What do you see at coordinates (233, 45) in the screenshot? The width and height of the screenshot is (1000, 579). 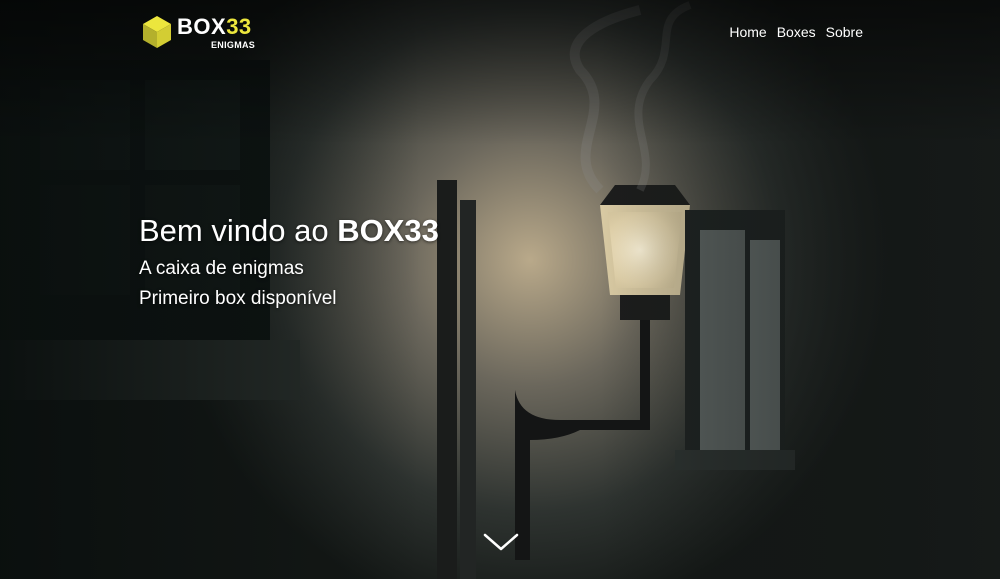 I see `logo-subtitle: ENIGMAS` at bounding box center [233, 45].